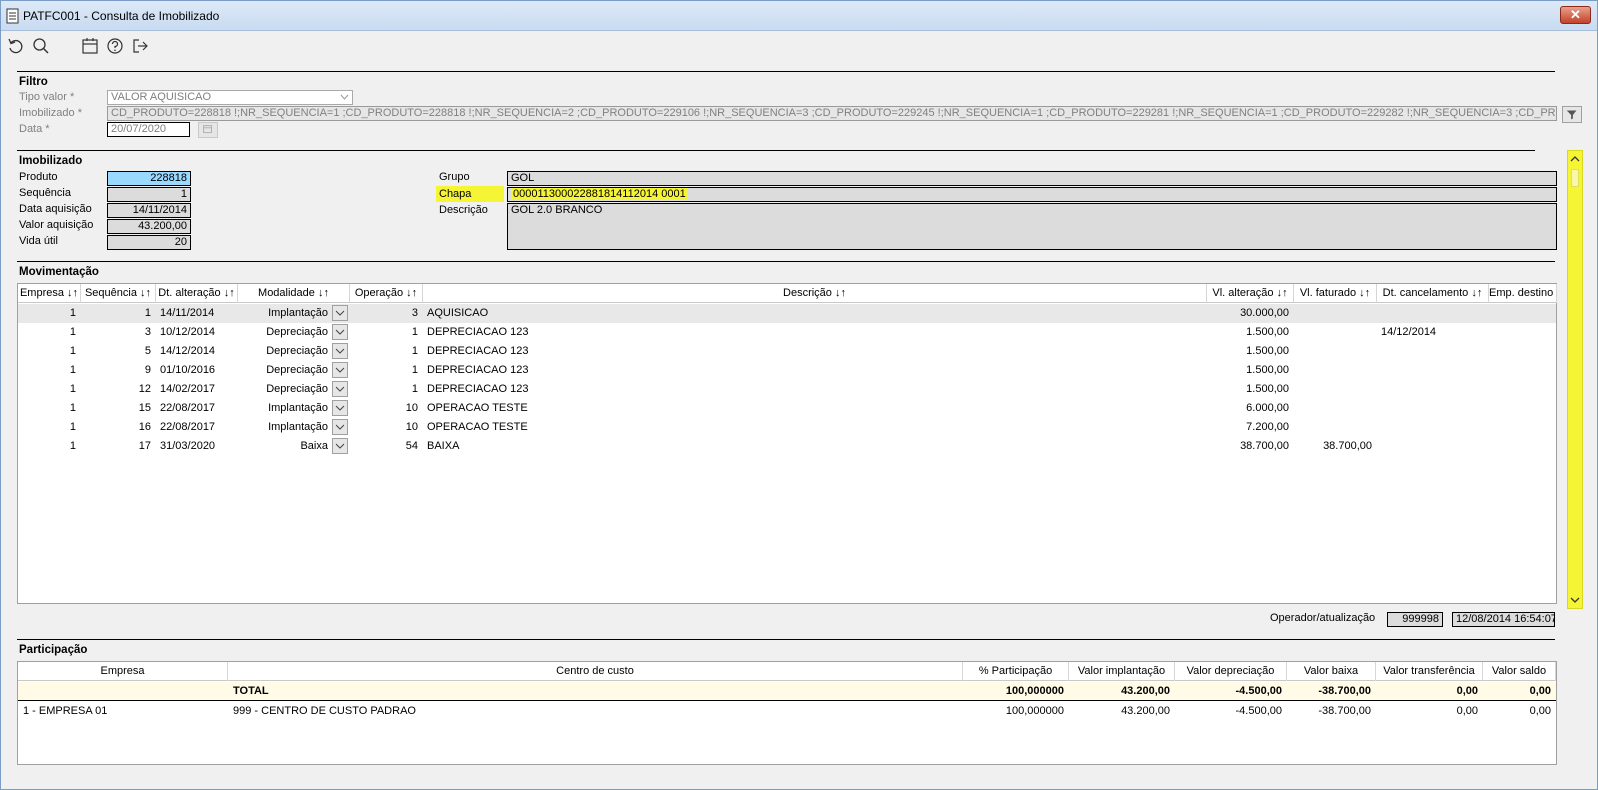 The width and height of the screenshot is (1598, 790). What do you see at coordinates (1434, 446) in the screenshot?
I see `cell-dt-cancelamento` at bounding box center [1434, 446].